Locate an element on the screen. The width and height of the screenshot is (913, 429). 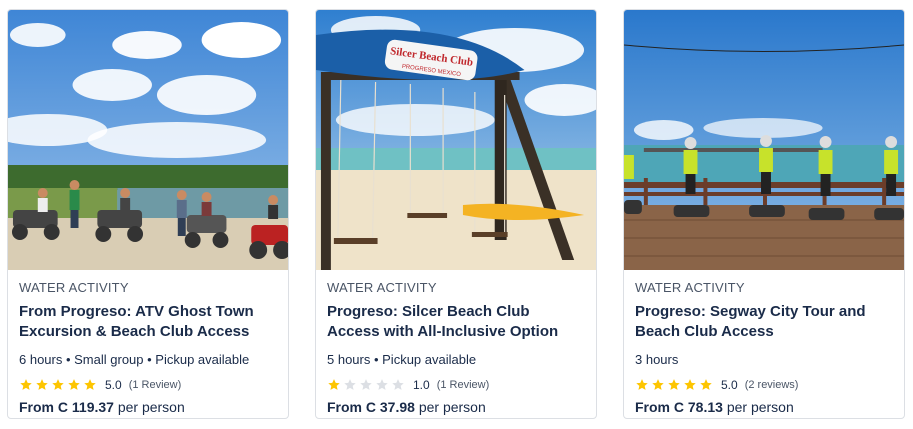
rating-score: 1.0 is located at coordinates (421, 385).